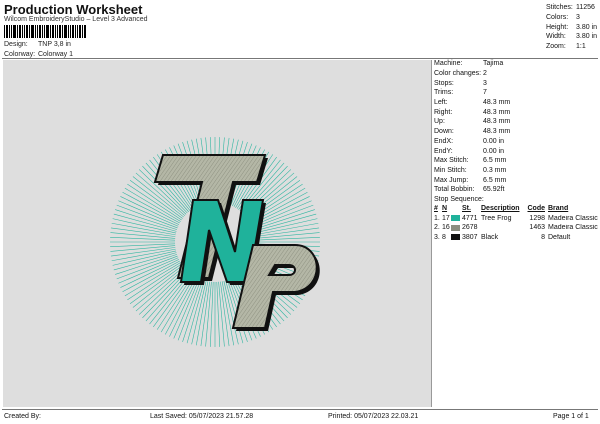 The width and height of the screenshot is (600, 424). I want to click on stat-row: Colors: 3, so click(563, 17).